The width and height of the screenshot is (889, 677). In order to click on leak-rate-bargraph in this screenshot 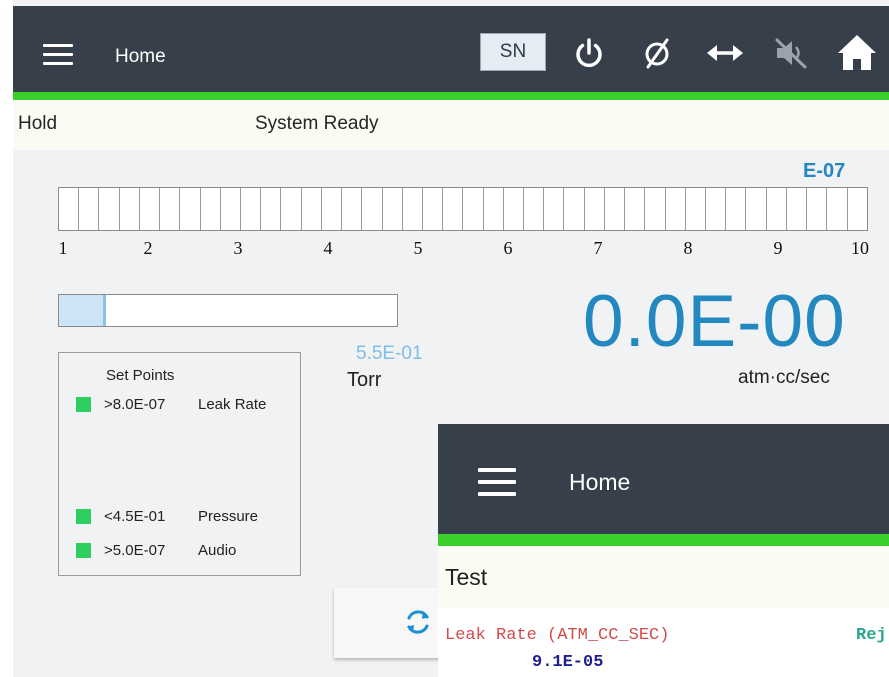, I will do `click(463, 209)`.